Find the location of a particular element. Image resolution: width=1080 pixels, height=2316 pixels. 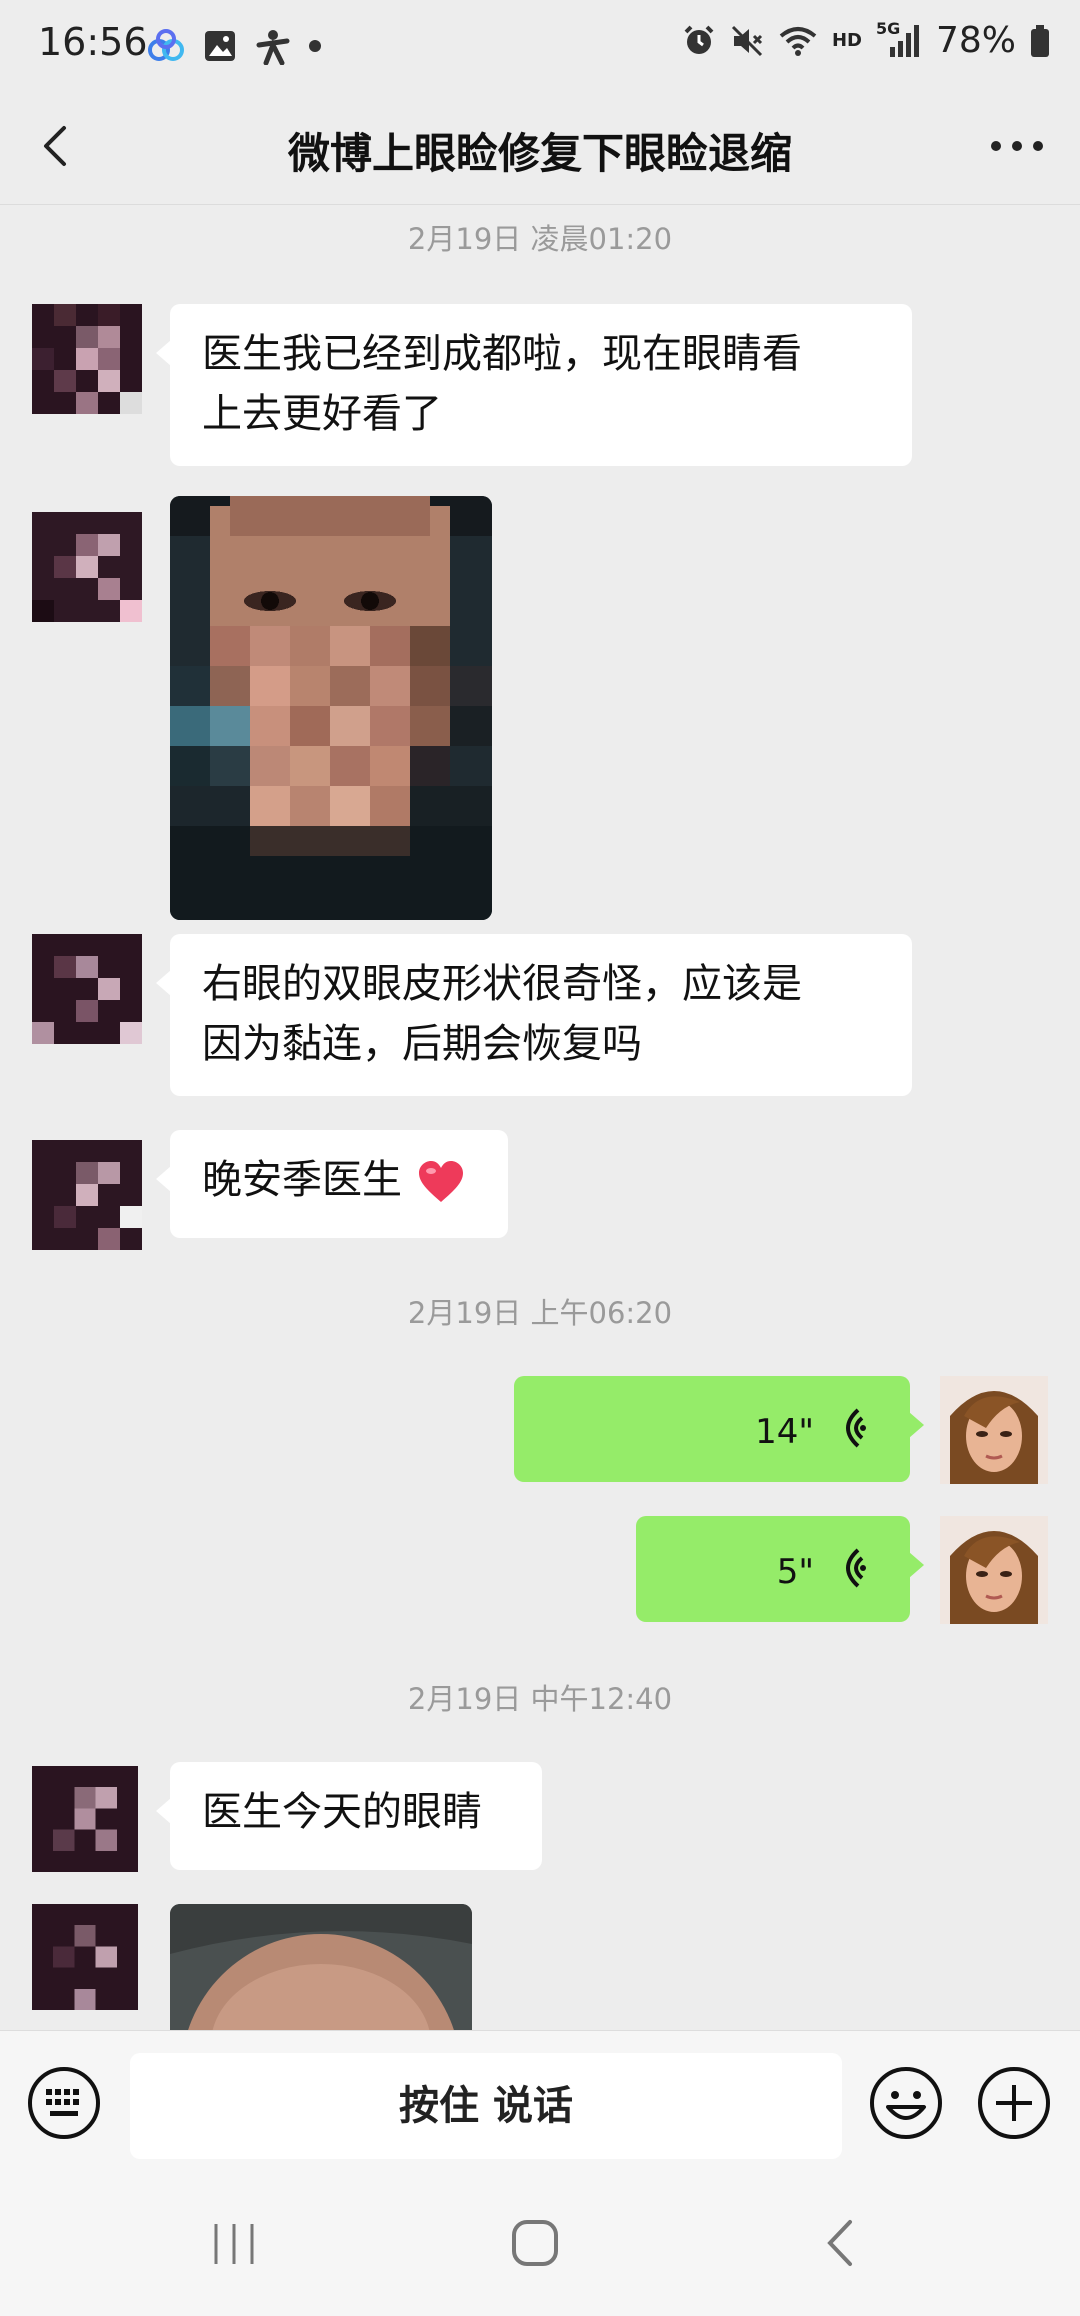

voice-message-bubble: 5" is located at coordinates (780, 1569).